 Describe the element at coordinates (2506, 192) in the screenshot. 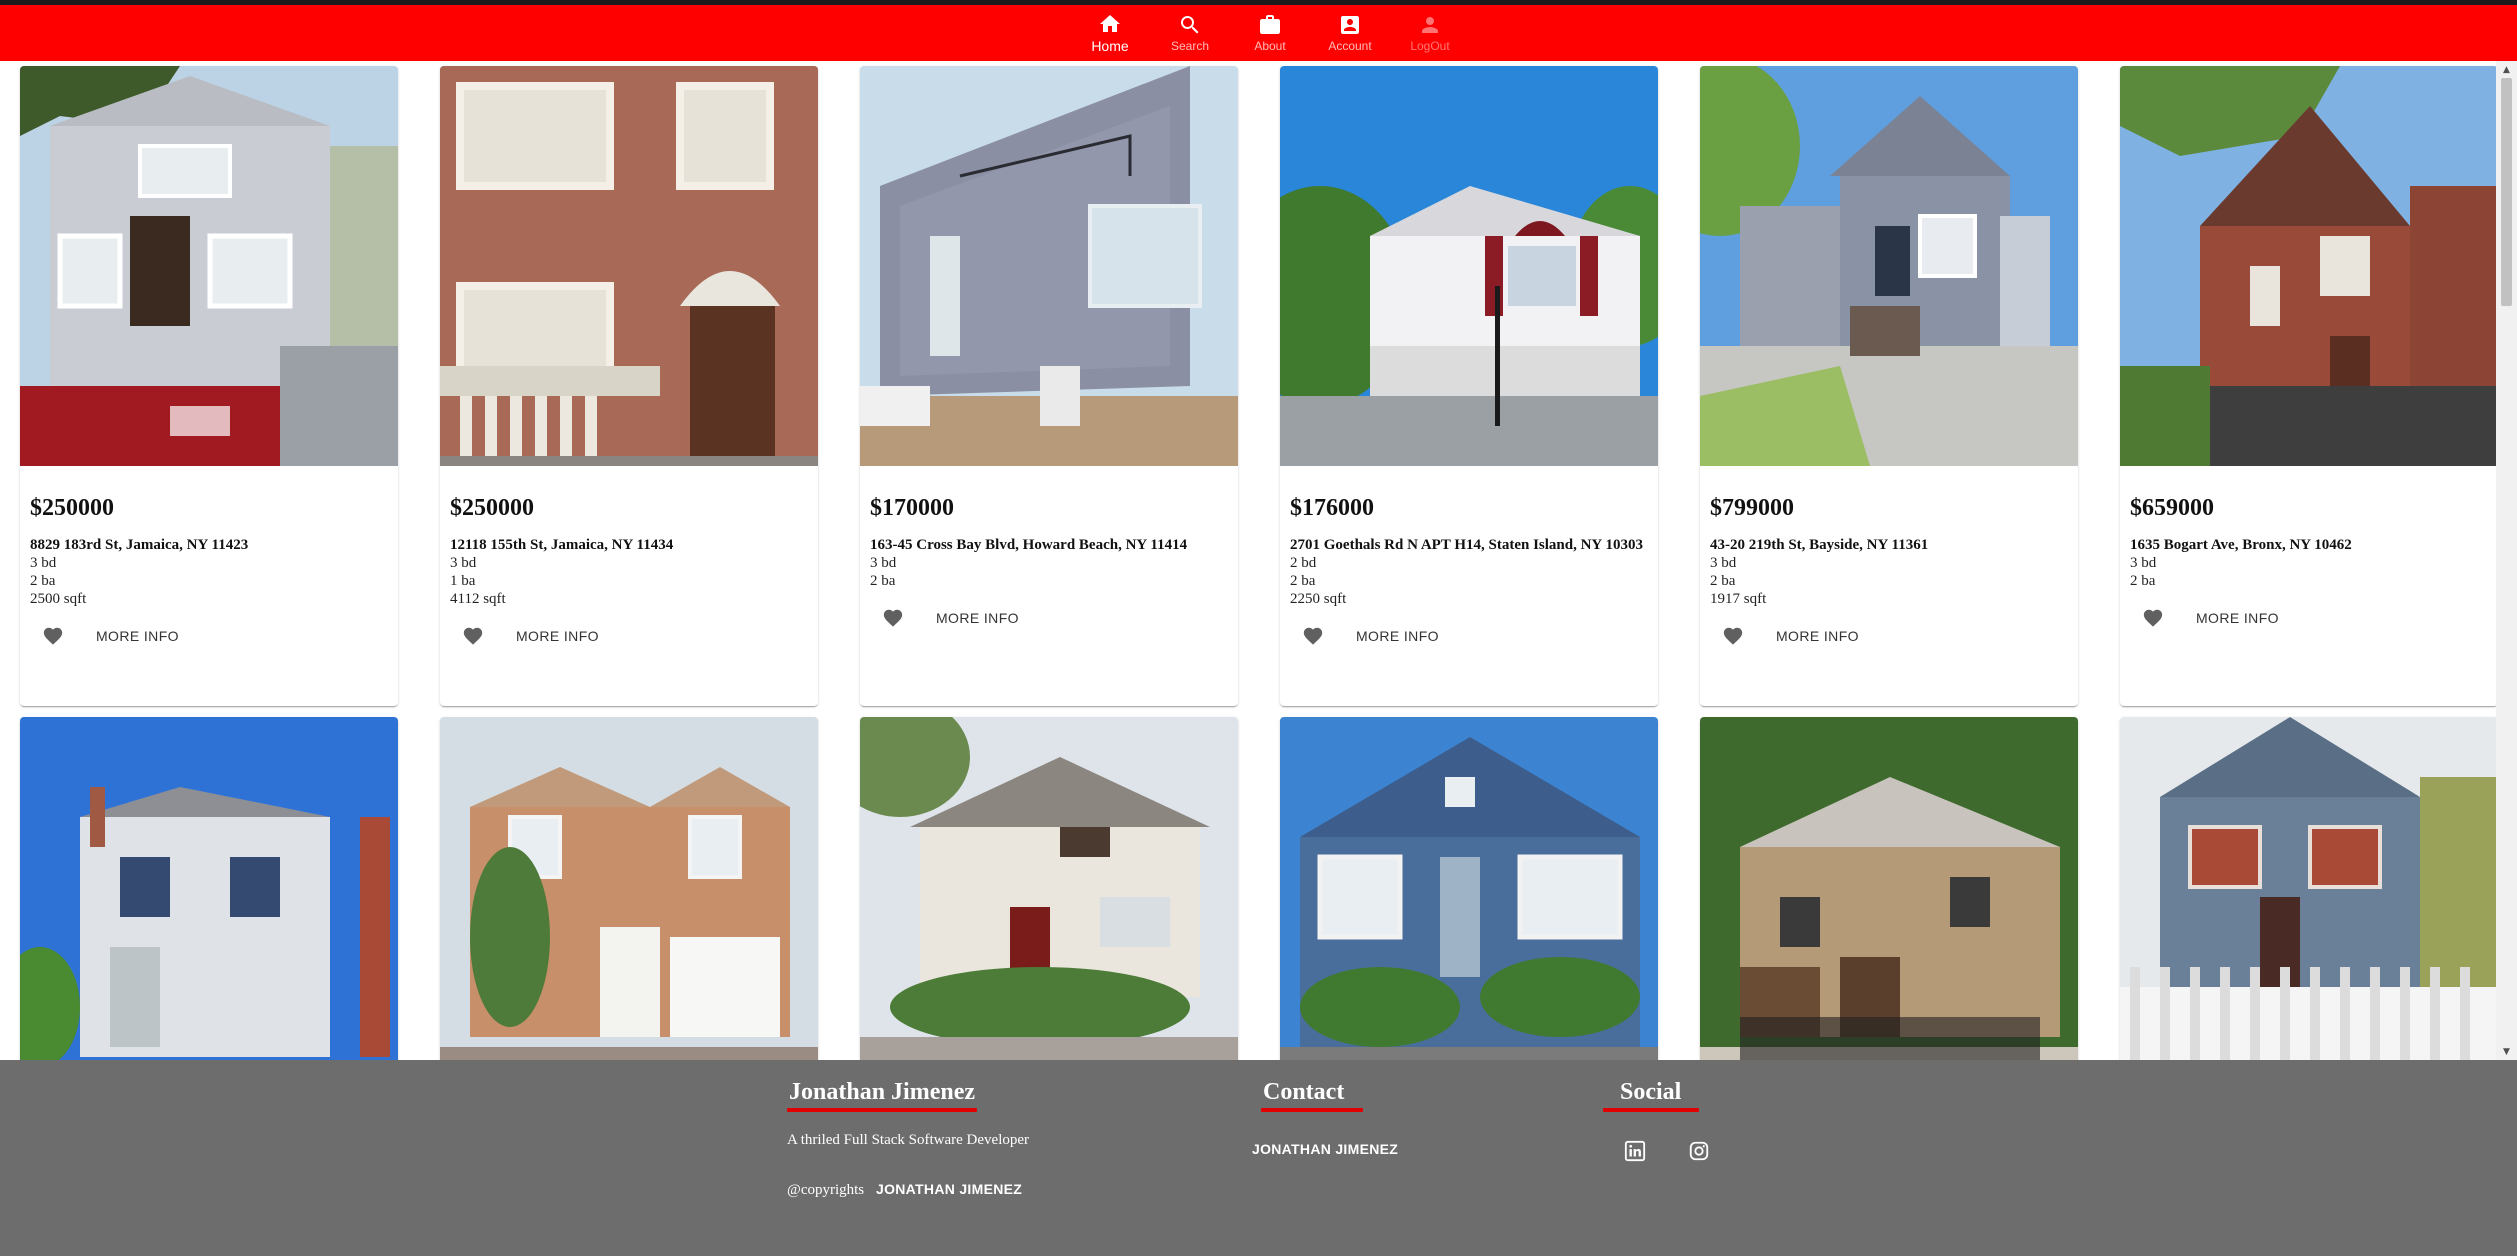

I see `scrollbar-thumb` at that location.